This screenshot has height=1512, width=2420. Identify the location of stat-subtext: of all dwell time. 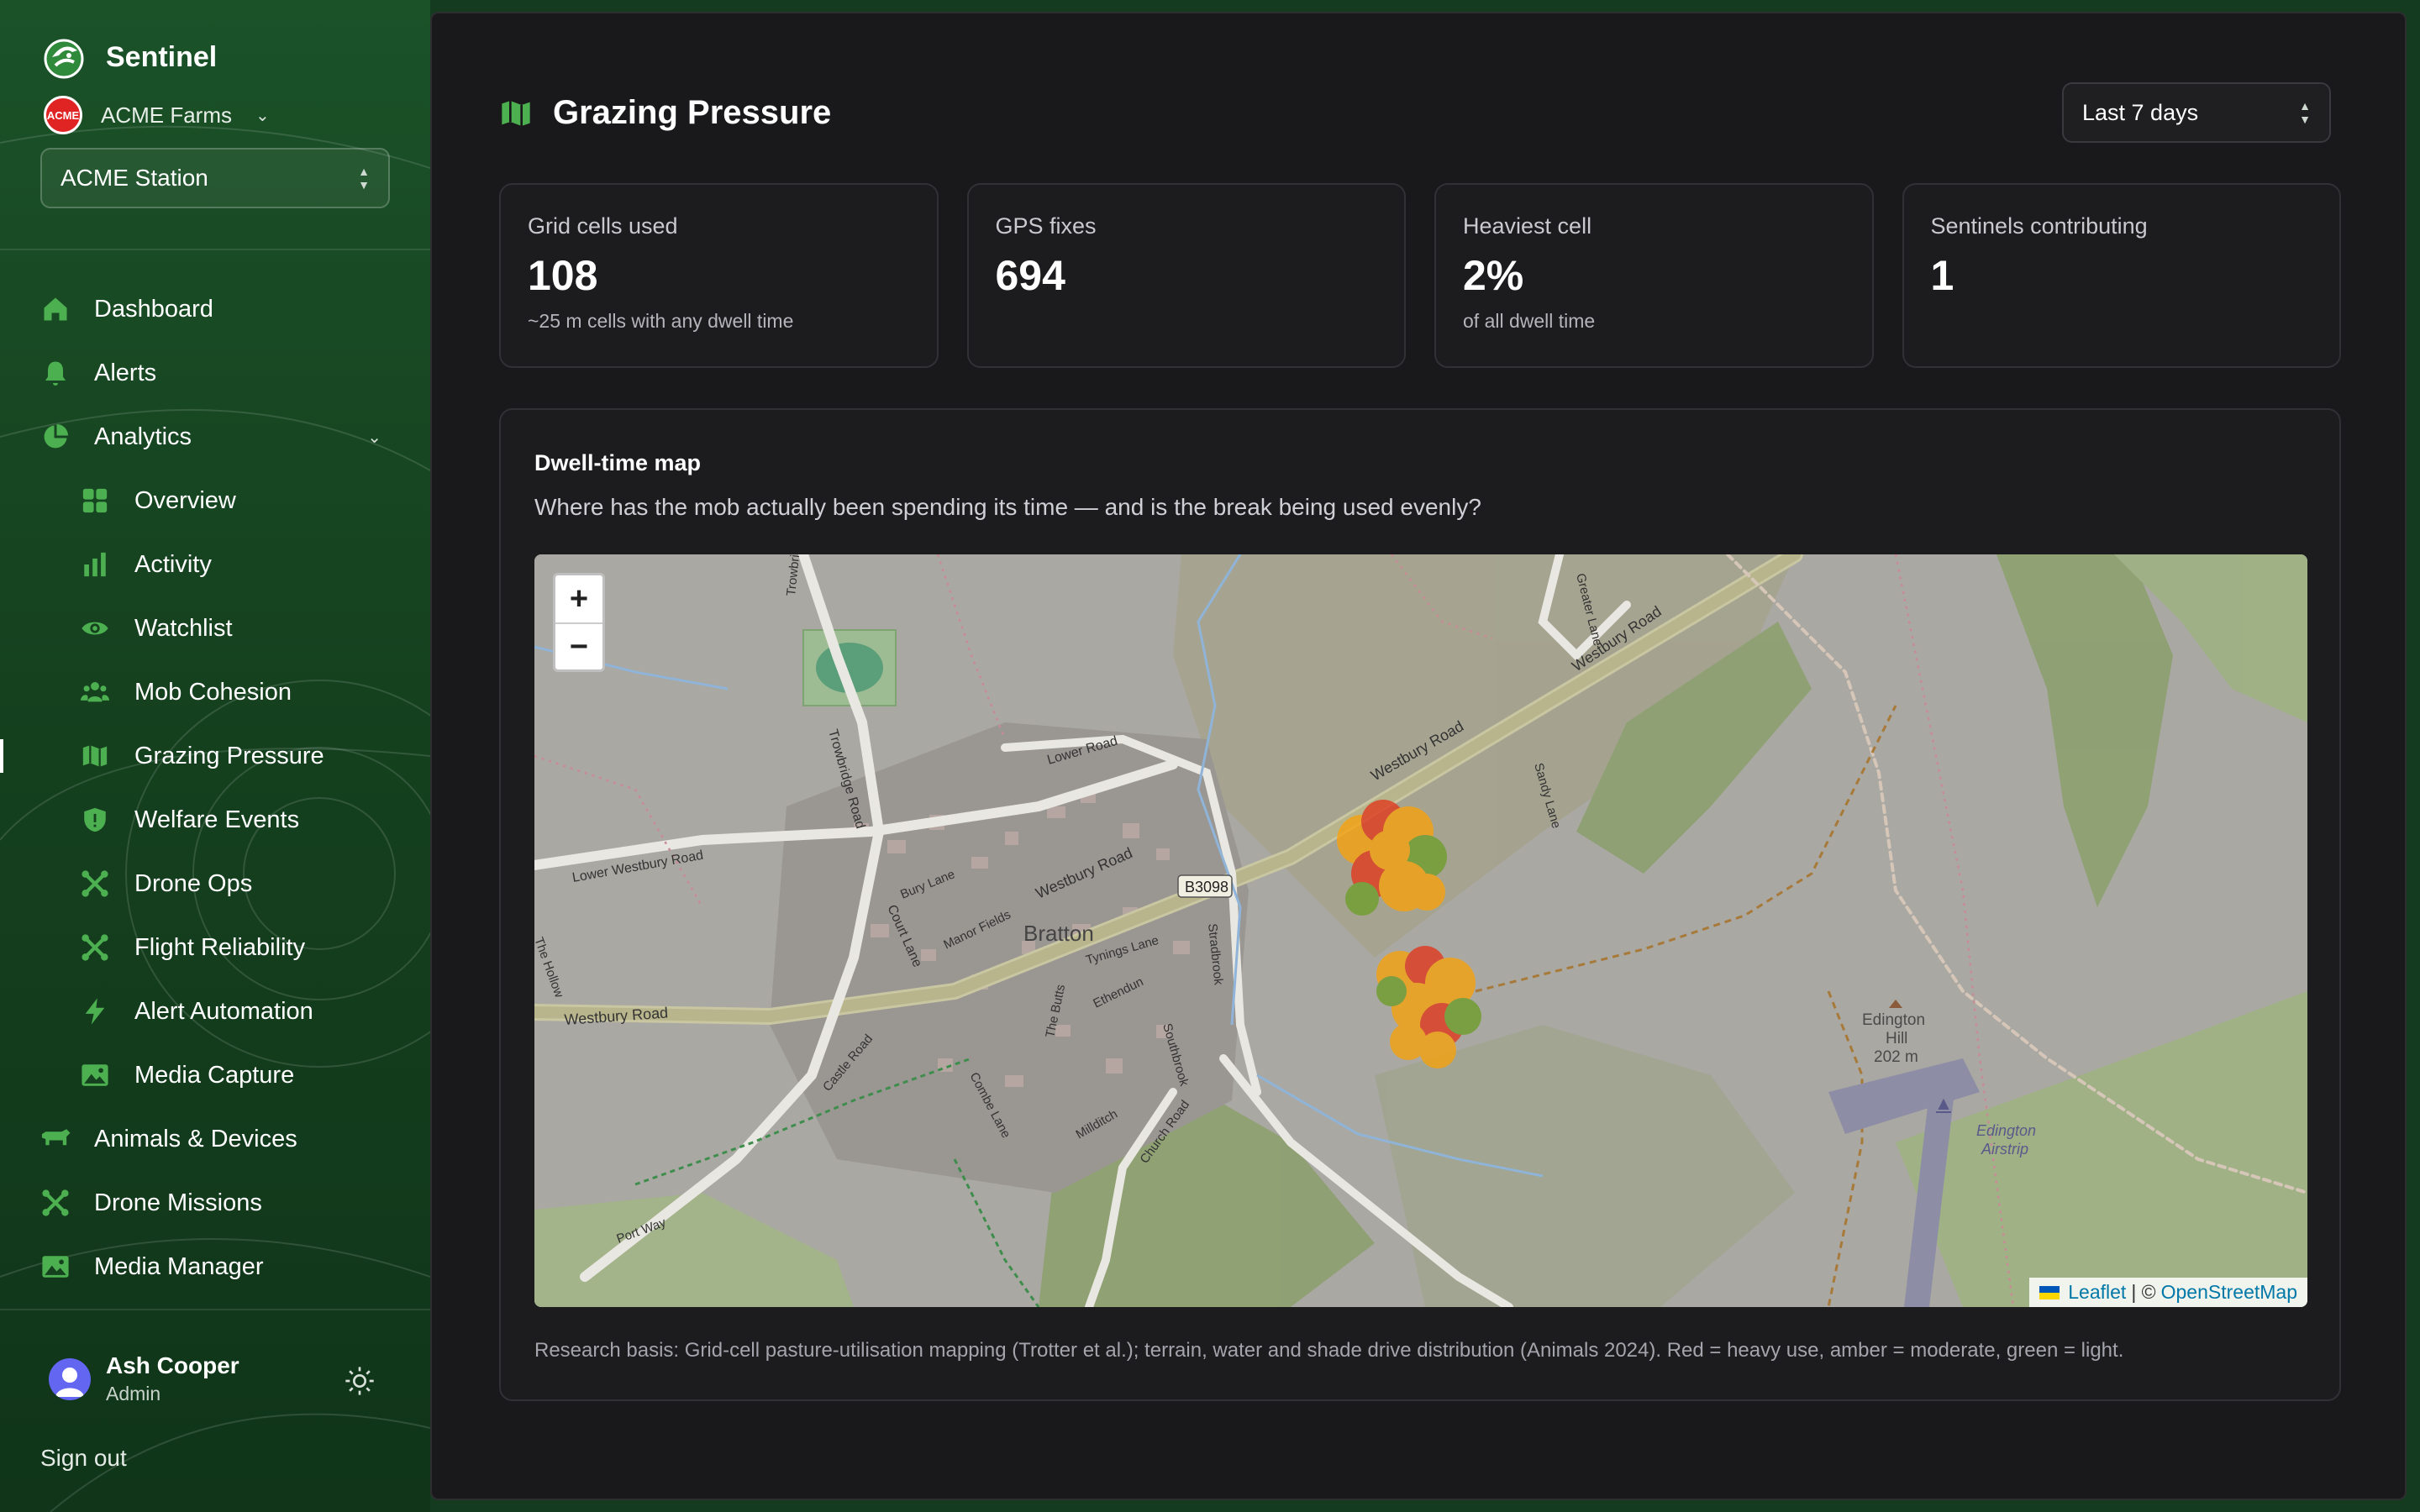
(1529, 321).